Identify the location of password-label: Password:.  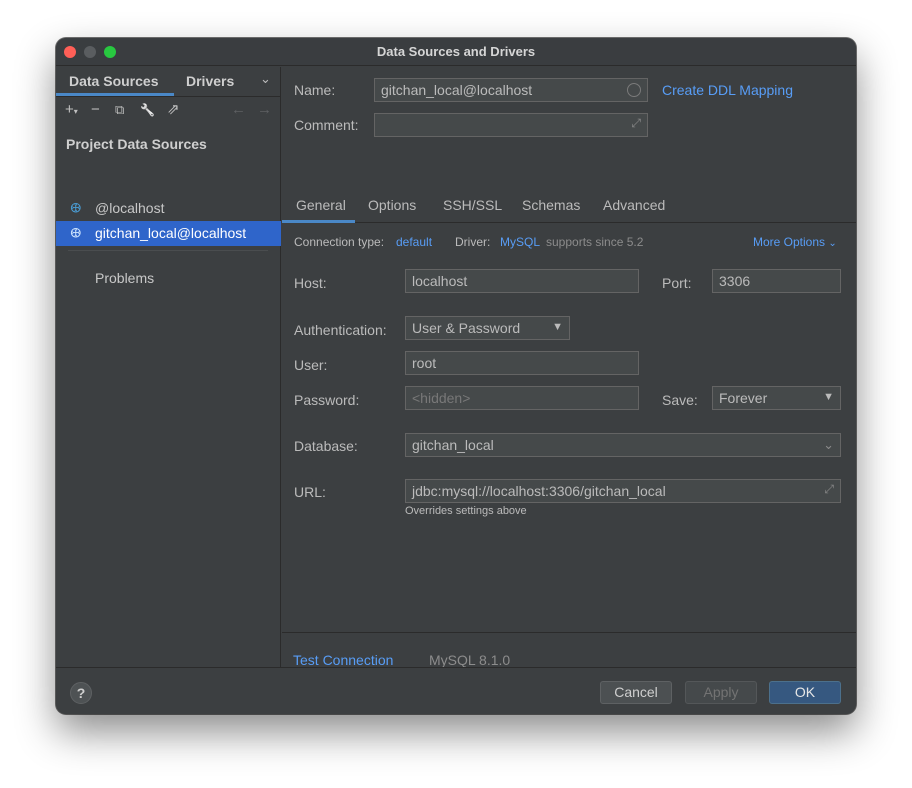
(327, 400).